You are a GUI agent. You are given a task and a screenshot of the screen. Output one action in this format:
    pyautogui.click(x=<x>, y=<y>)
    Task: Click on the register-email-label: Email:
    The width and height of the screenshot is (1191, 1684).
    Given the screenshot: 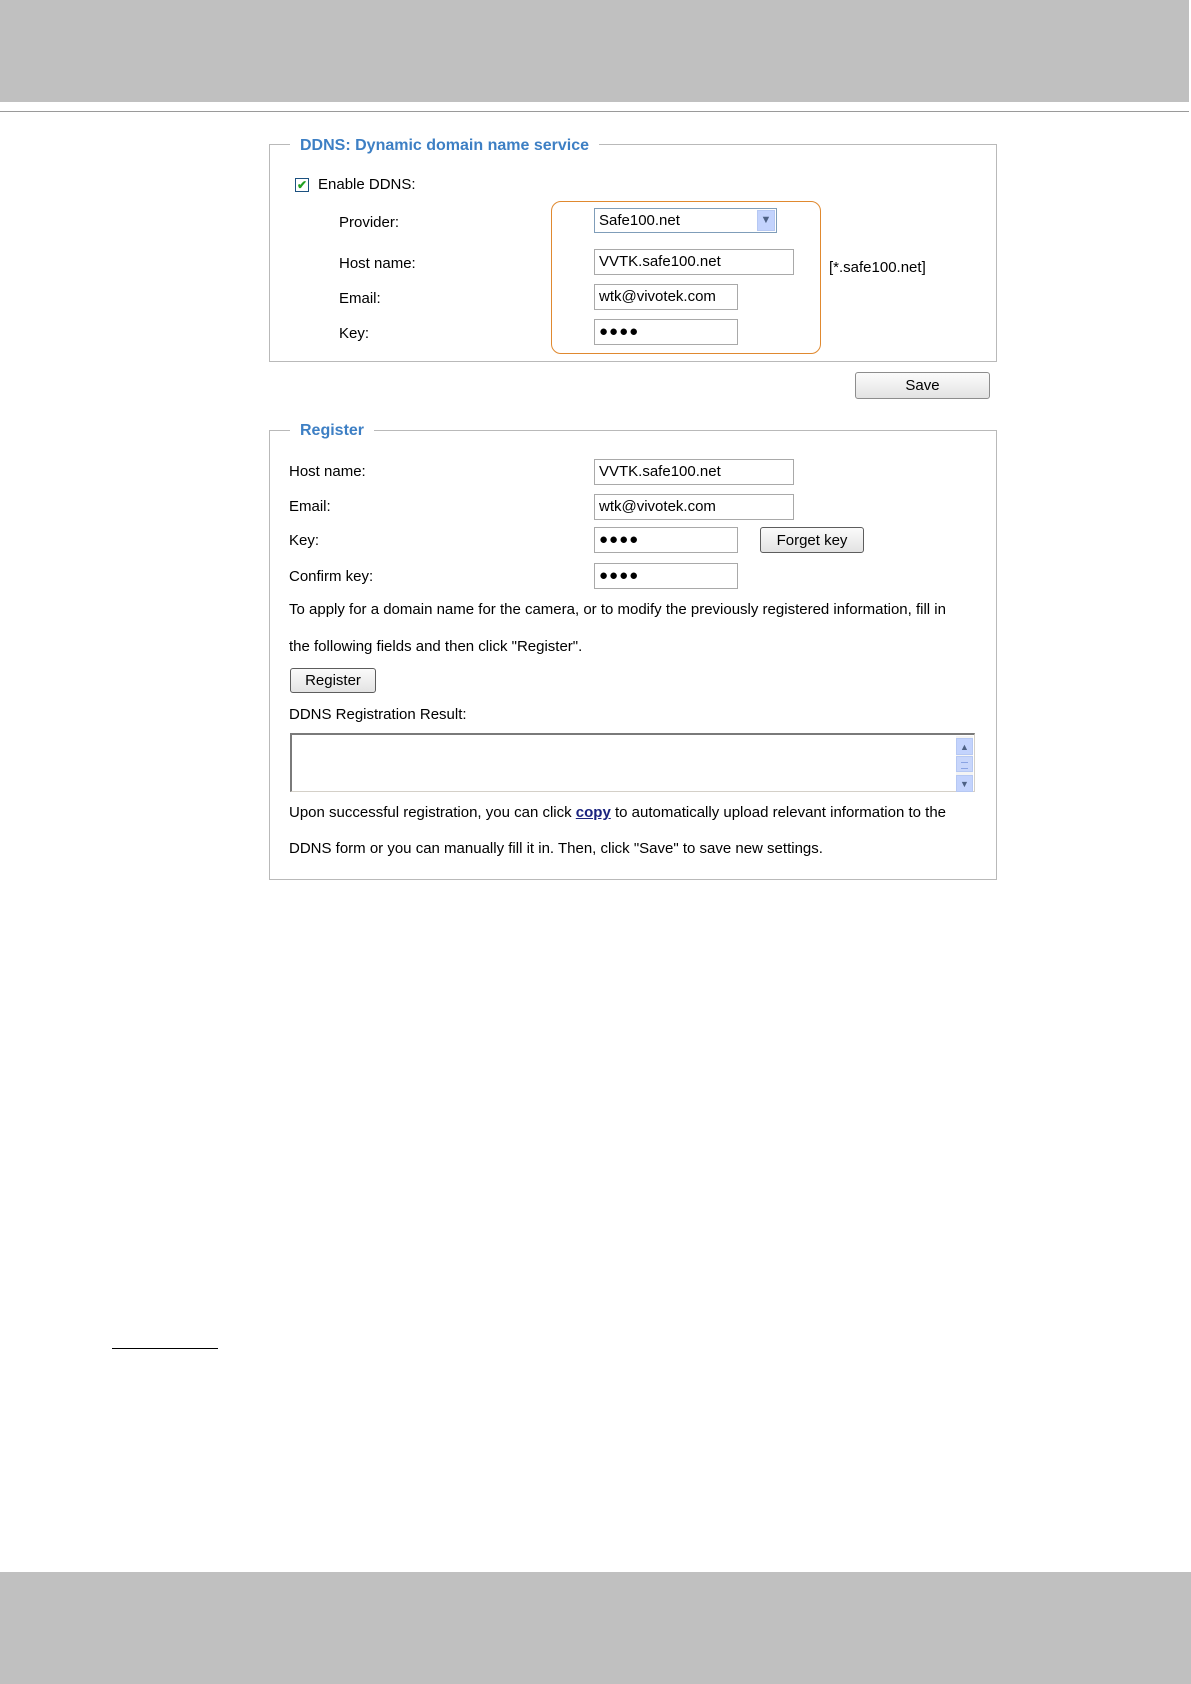 What is the action you would take?
    pyautogui.click(x=310, y=506)
    